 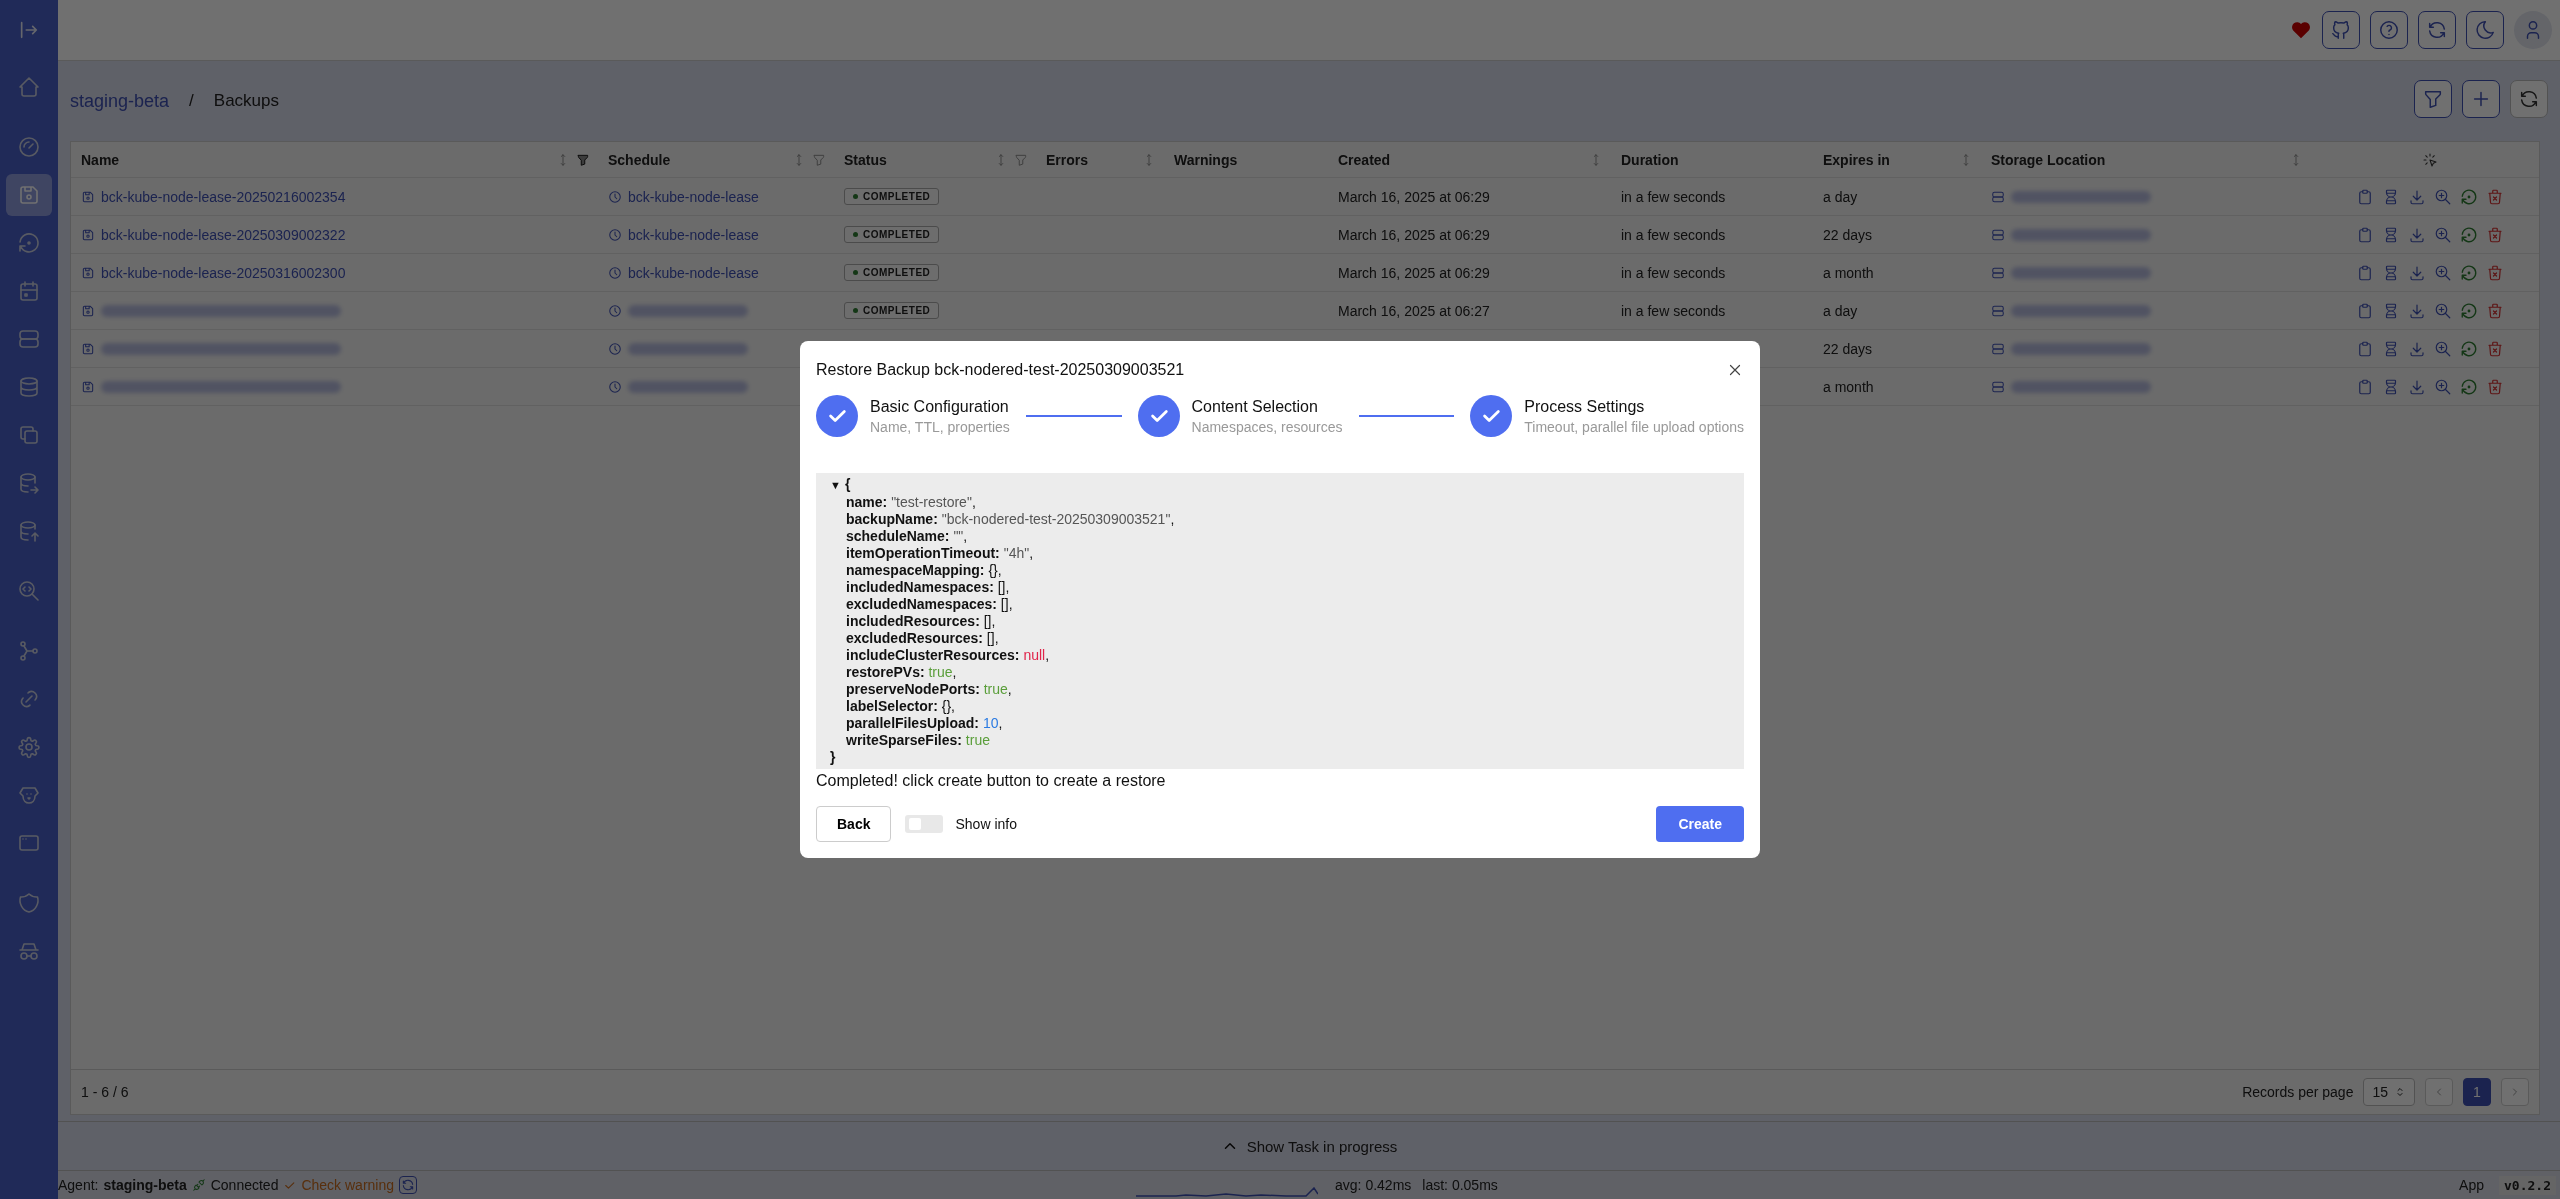 I want to click on table-cell: a day, so click(x=1840, y=196).